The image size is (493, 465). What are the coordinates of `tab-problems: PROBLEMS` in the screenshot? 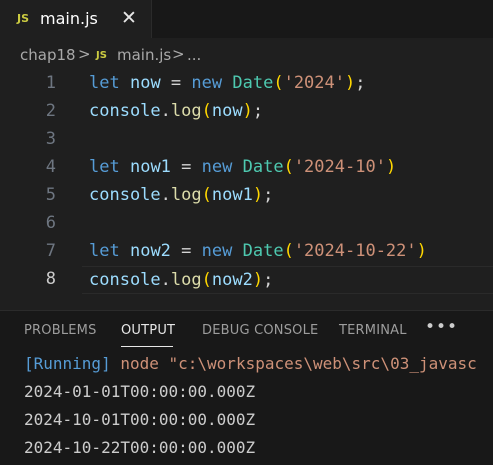 It's located at (60, 330).